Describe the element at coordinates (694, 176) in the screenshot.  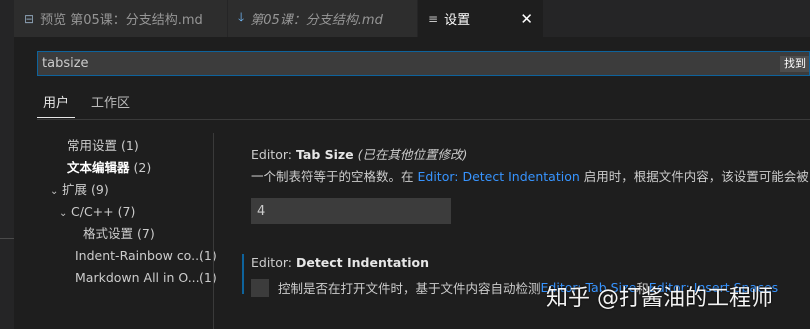
I see `desc-text: 启用时，根据文件内容，该设置可能会被` at that location.